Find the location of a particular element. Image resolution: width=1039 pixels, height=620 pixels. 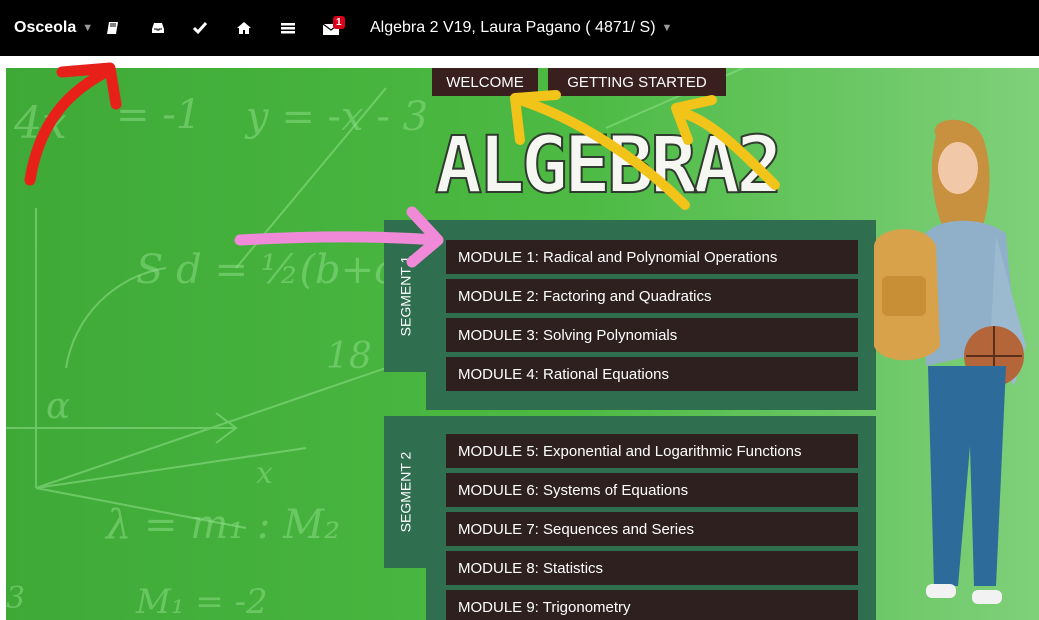

svg-text: = -1 is located at coordinates (158, 115).